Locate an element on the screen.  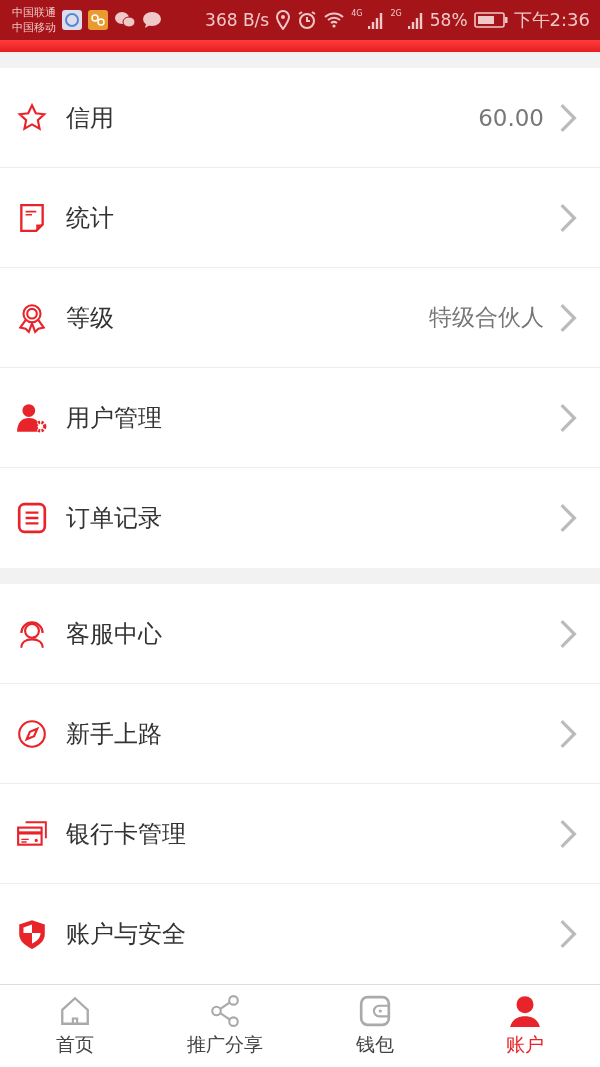
menu-value: 60.00 is located at coordinates (511, 117).